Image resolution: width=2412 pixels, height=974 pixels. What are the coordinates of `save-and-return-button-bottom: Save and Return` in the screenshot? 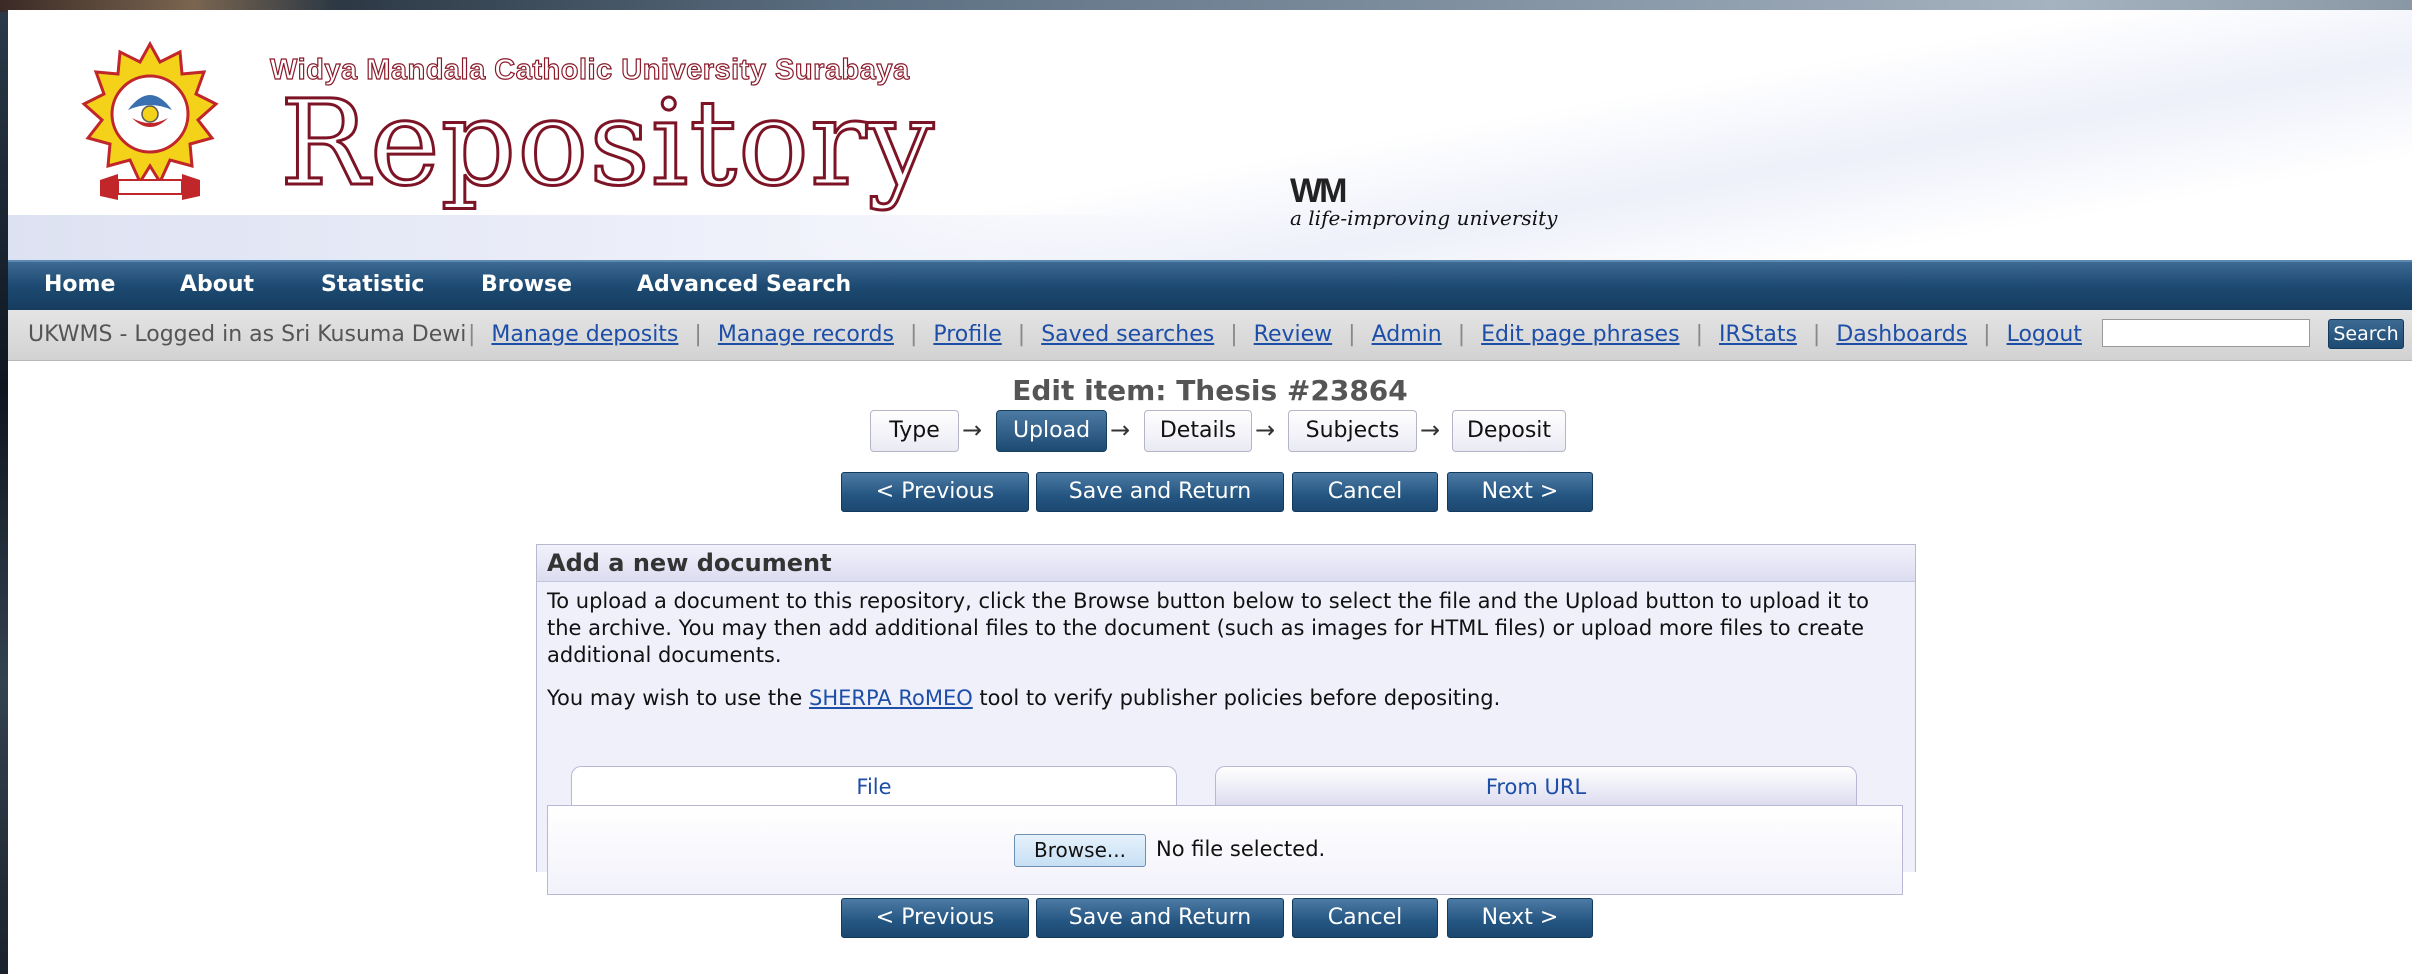 It's located at (1160, 918).